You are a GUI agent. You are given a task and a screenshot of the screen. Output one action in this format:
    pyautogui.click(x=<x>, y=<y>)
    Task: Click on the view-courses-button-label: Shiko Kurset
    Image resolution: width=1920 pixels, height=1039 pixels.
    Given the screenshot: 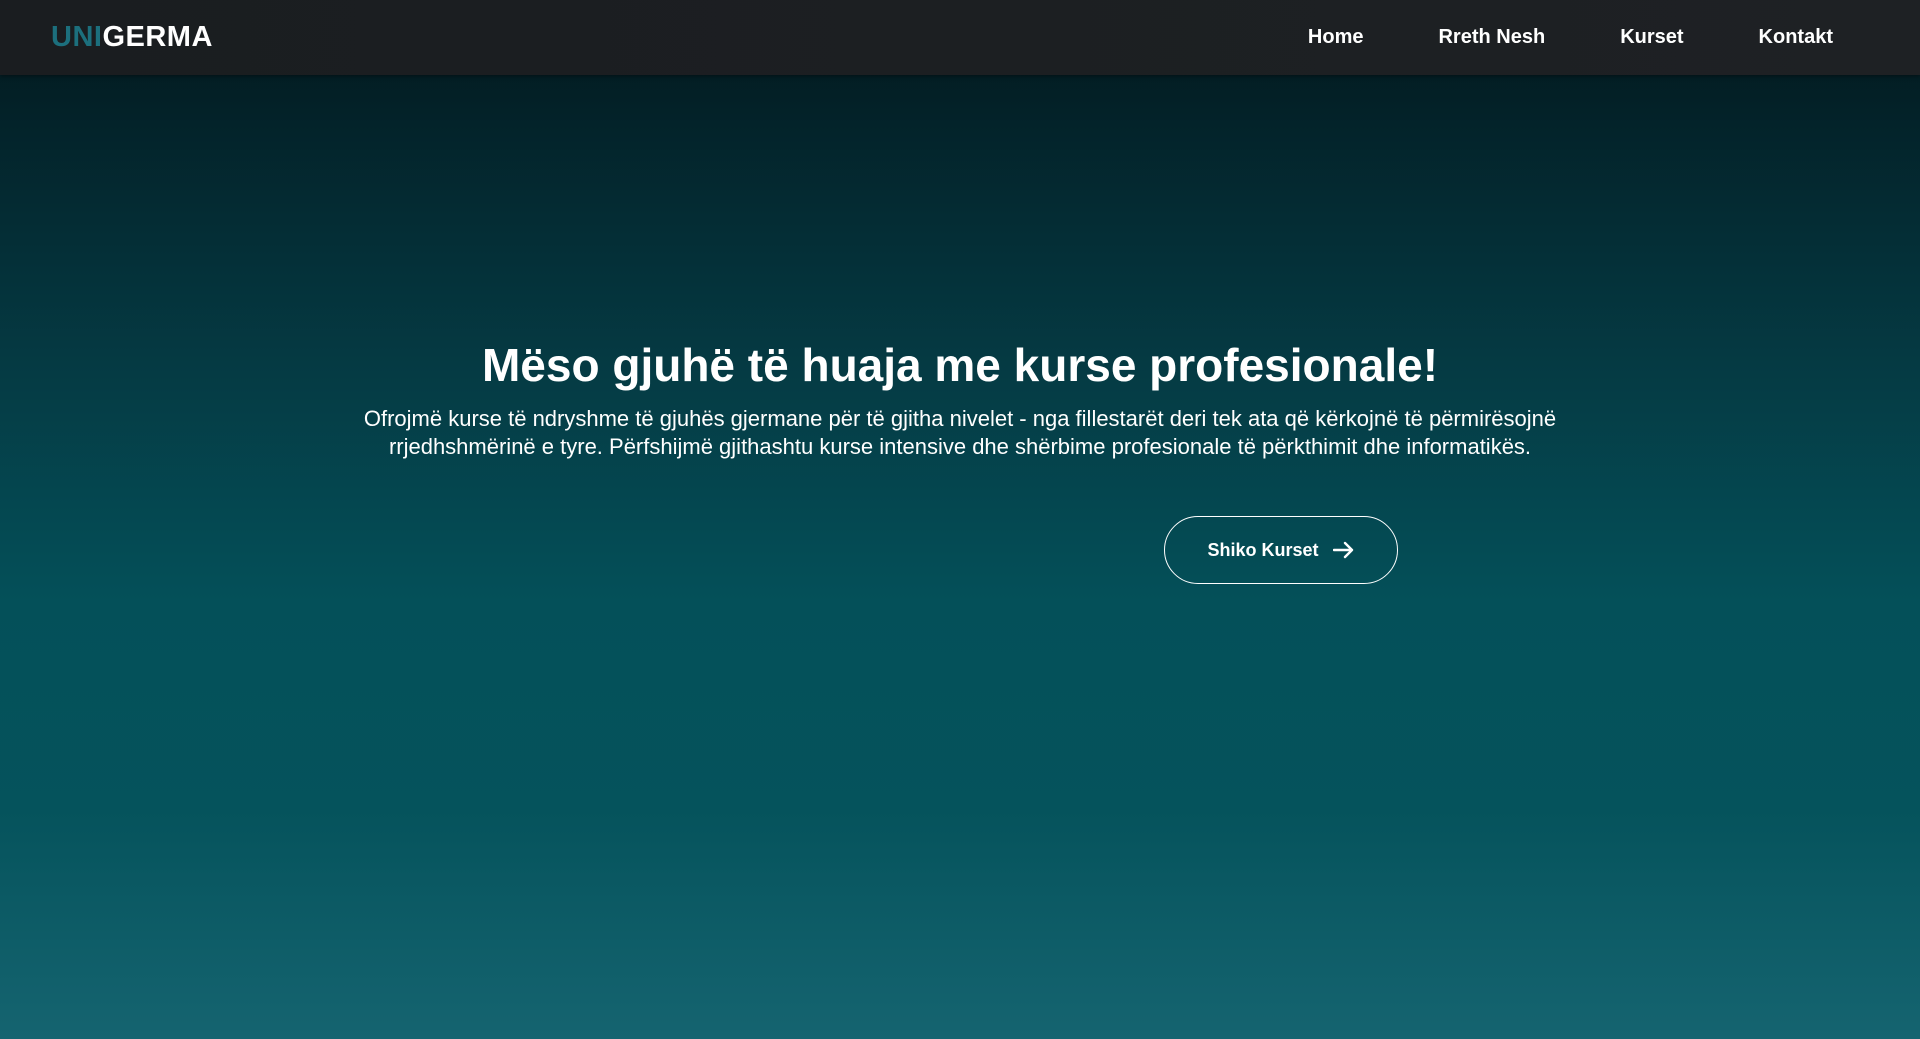 What is the action you would take?
    pyautogui.click(x=1263, y=549)
    